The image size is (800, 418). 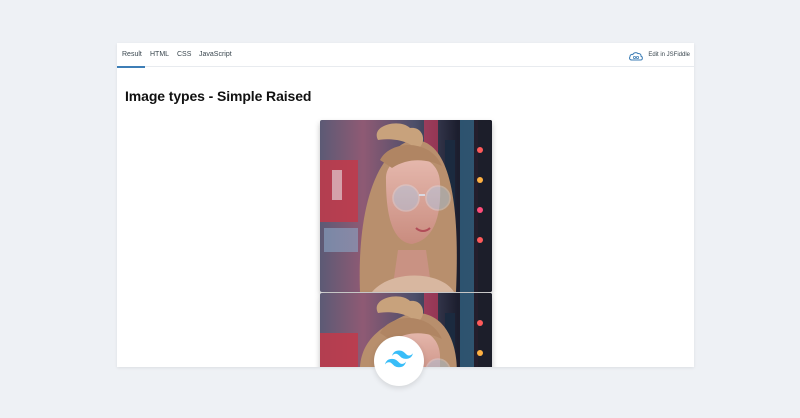 What do you see at coordinates (159, 55) in the screenshot?
I see `tab-html: HTML` at bounding box center [159, 55].